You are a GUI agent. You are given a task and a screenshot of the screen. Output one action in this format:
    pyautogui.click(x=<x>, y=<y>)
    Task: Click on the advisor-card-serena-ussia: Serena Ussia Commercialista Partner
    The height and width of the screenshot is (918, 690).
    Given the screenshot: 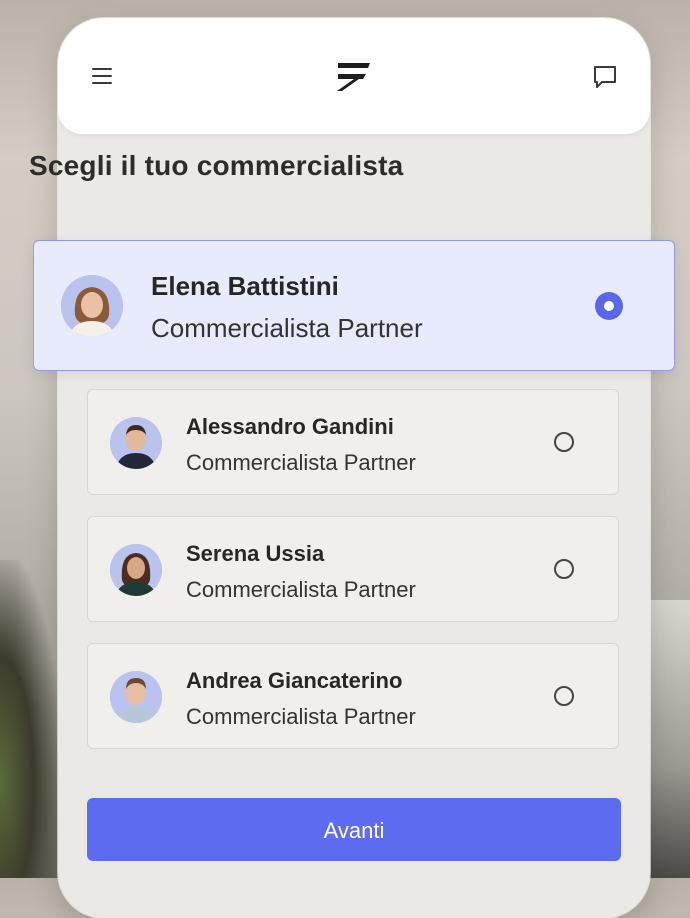 What is the action you would take?
    pyautogui.click(x=353, y=569)
    